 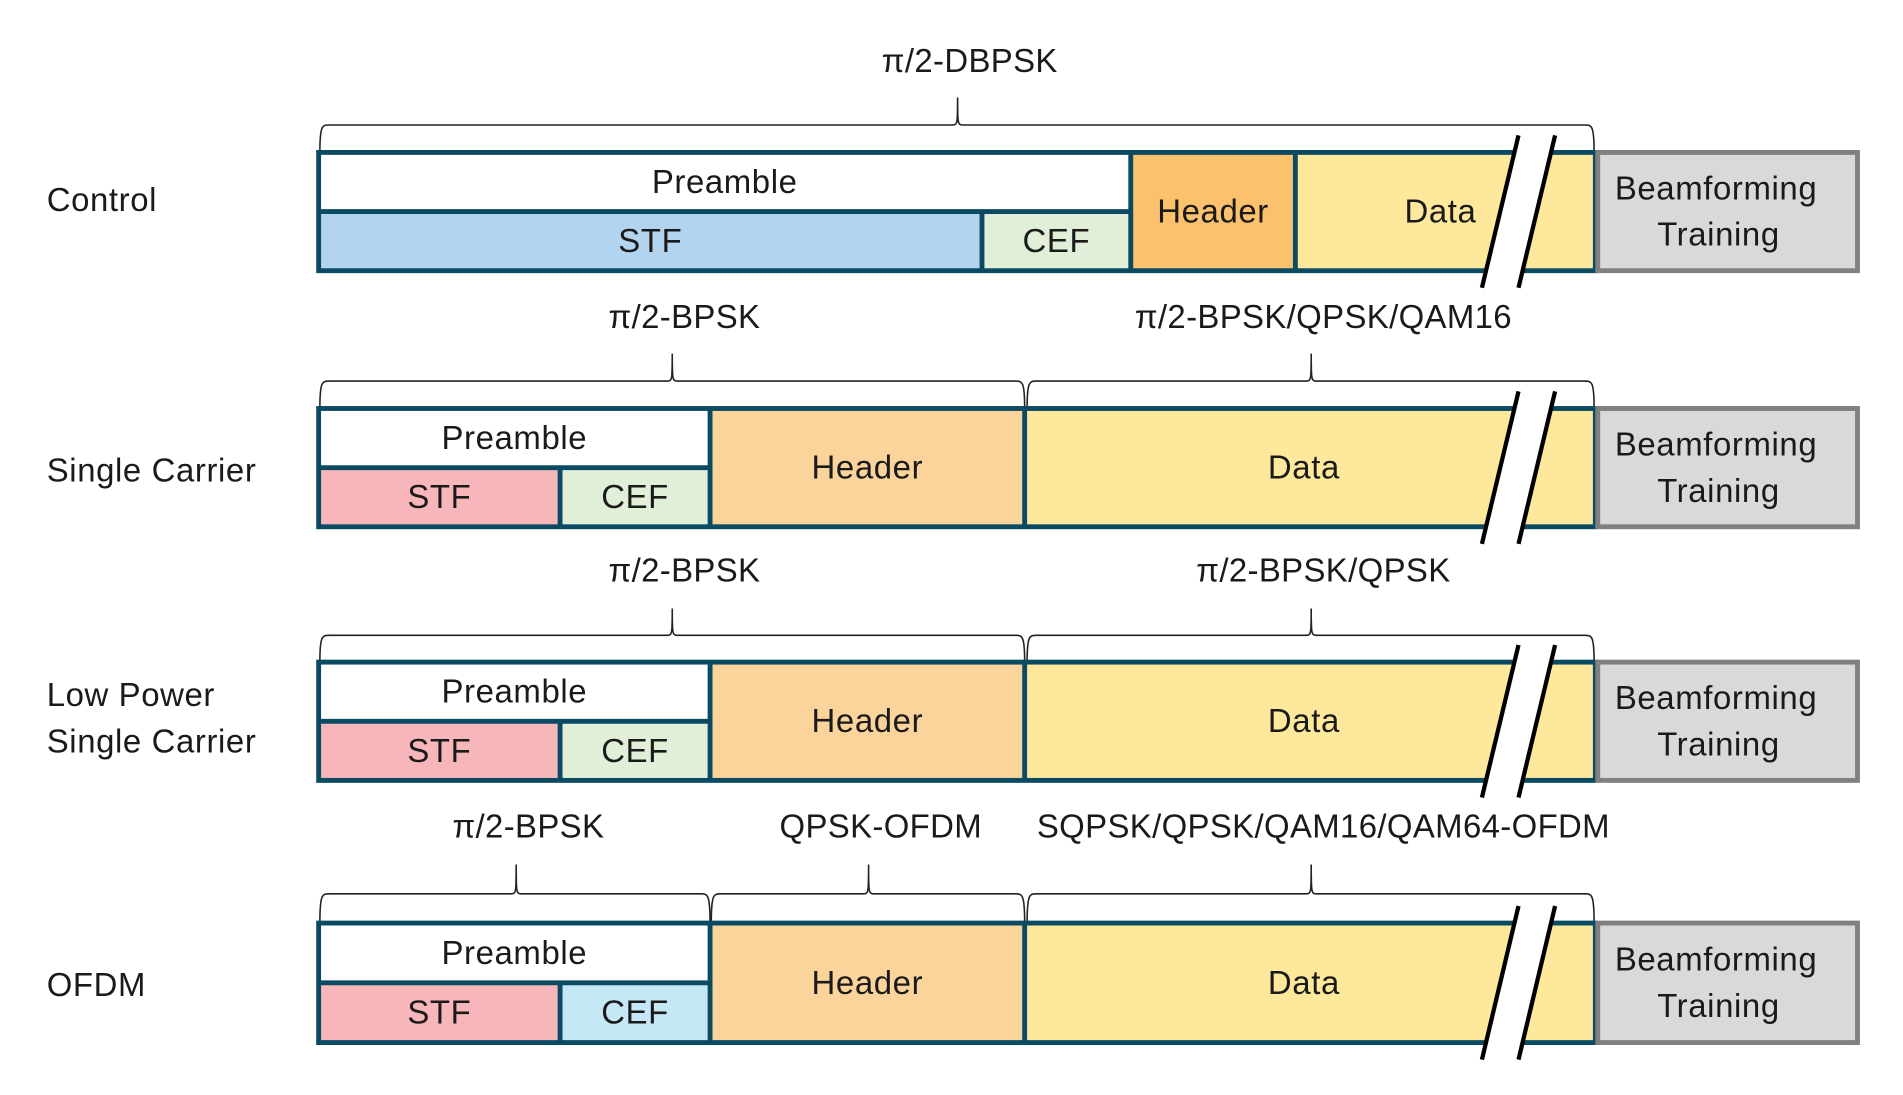 What do you see at coordinates (970, 60) in the screenshot?
I see `modulation-label: π/2-DBPSK` at bounding box center [970, 60].